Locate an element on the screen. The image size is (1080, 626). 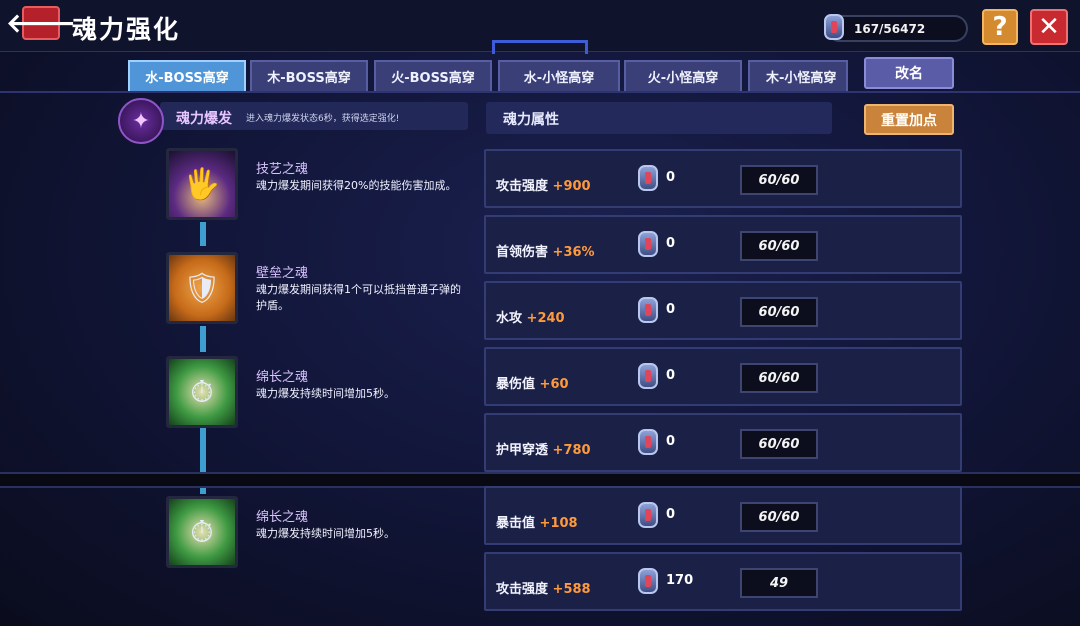
attribute-row: 暴击值 +108 0 60/60 is located at coordinates (723, 515).